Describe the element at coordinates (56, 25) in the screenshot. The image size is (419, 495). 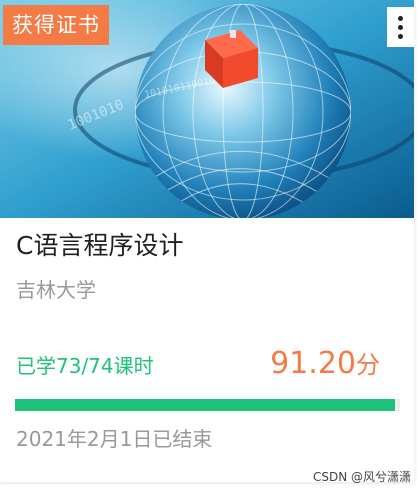
I see `certificate-badge: 获得证书` at that location.